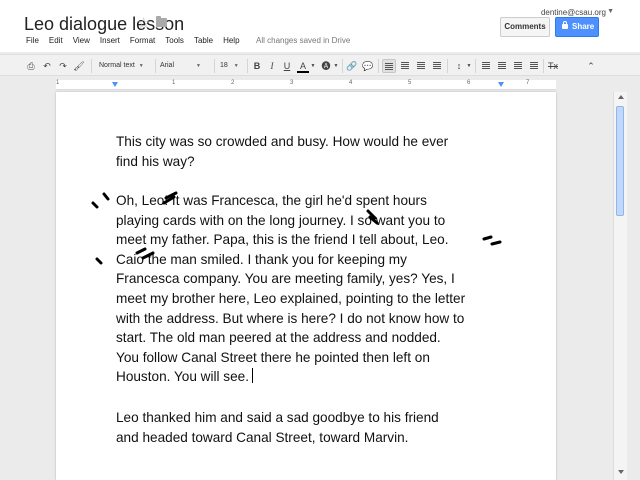 The height and width of the screenshot is (480, 640). What do you see at coordinates (253, 376) in the screenshot?
I see `text-cursor` at bounding box center [253, 376].